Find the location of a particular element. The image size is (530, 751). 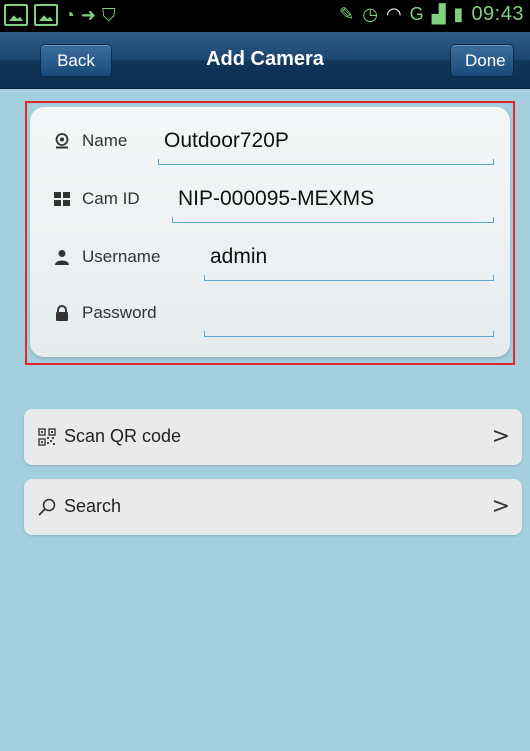

alarm-icon: ◷ is located at coordinates (370, 14).